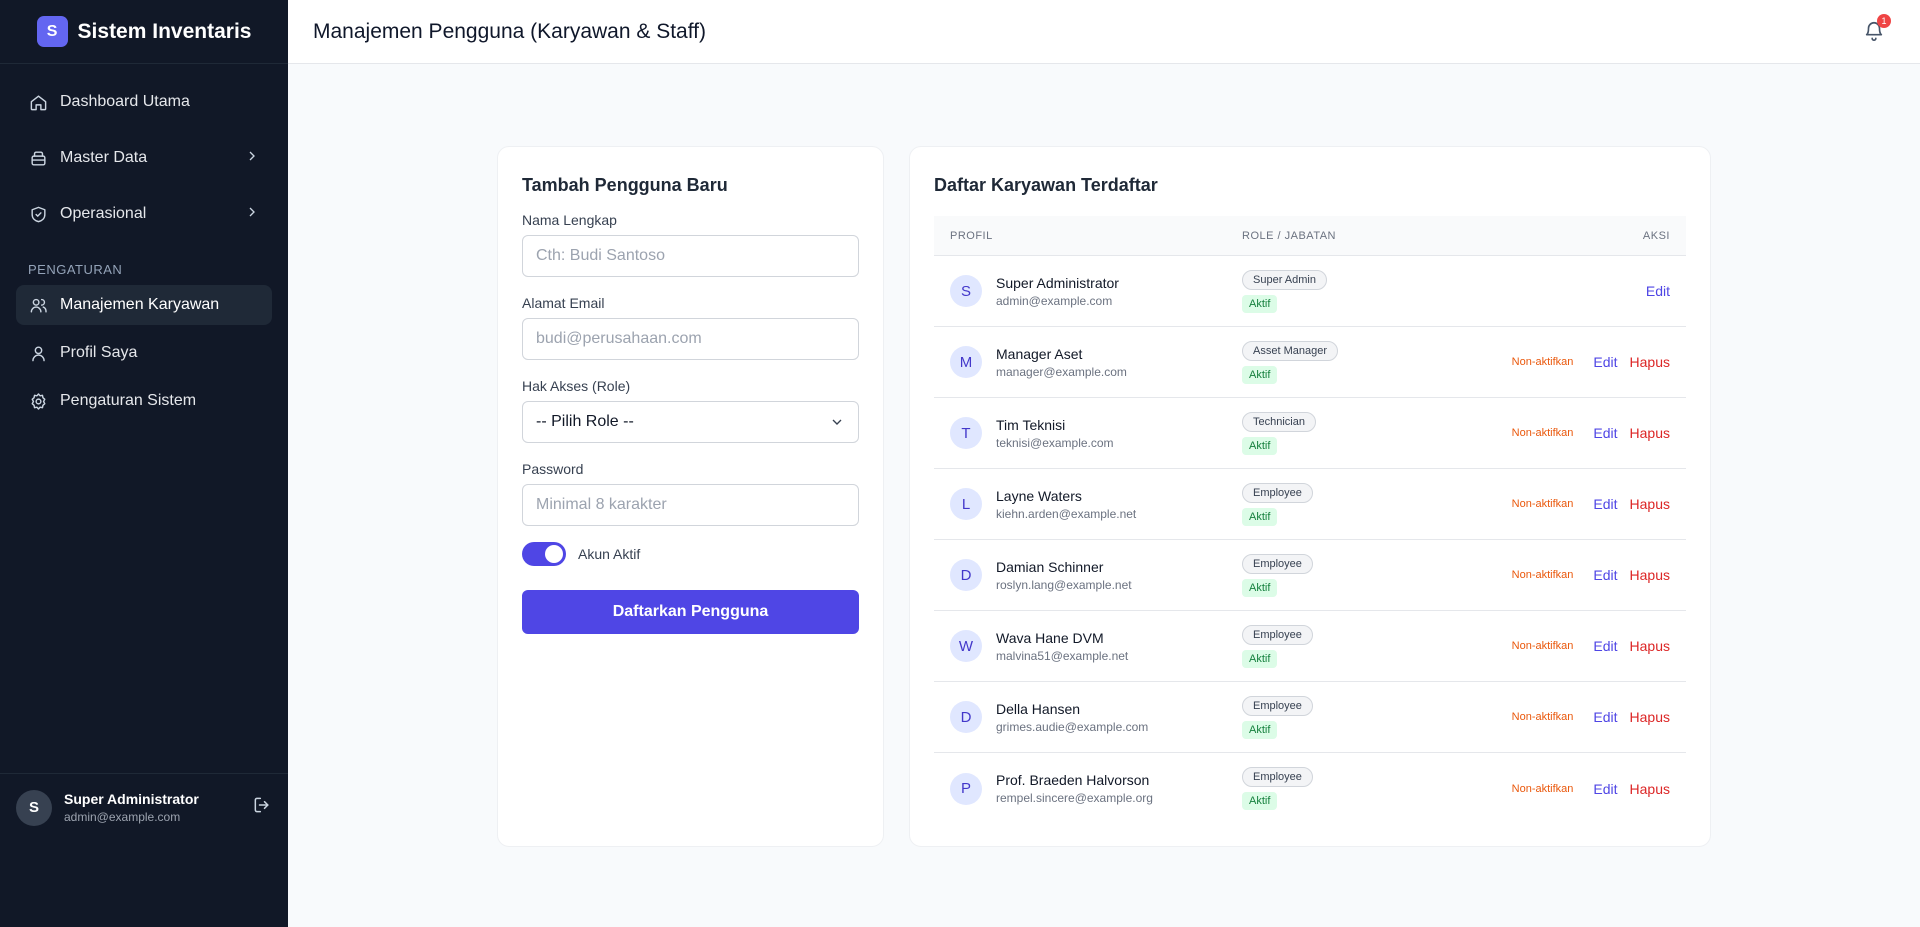 The width and height of the screenshot is (1920, 927). I want to click on avatar: S, so click(966, 291).